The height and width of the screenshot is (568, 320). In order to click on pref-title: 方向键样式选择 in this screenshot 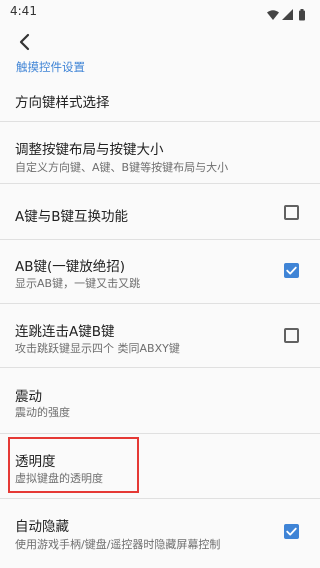, I will do `click(62, 103)`.